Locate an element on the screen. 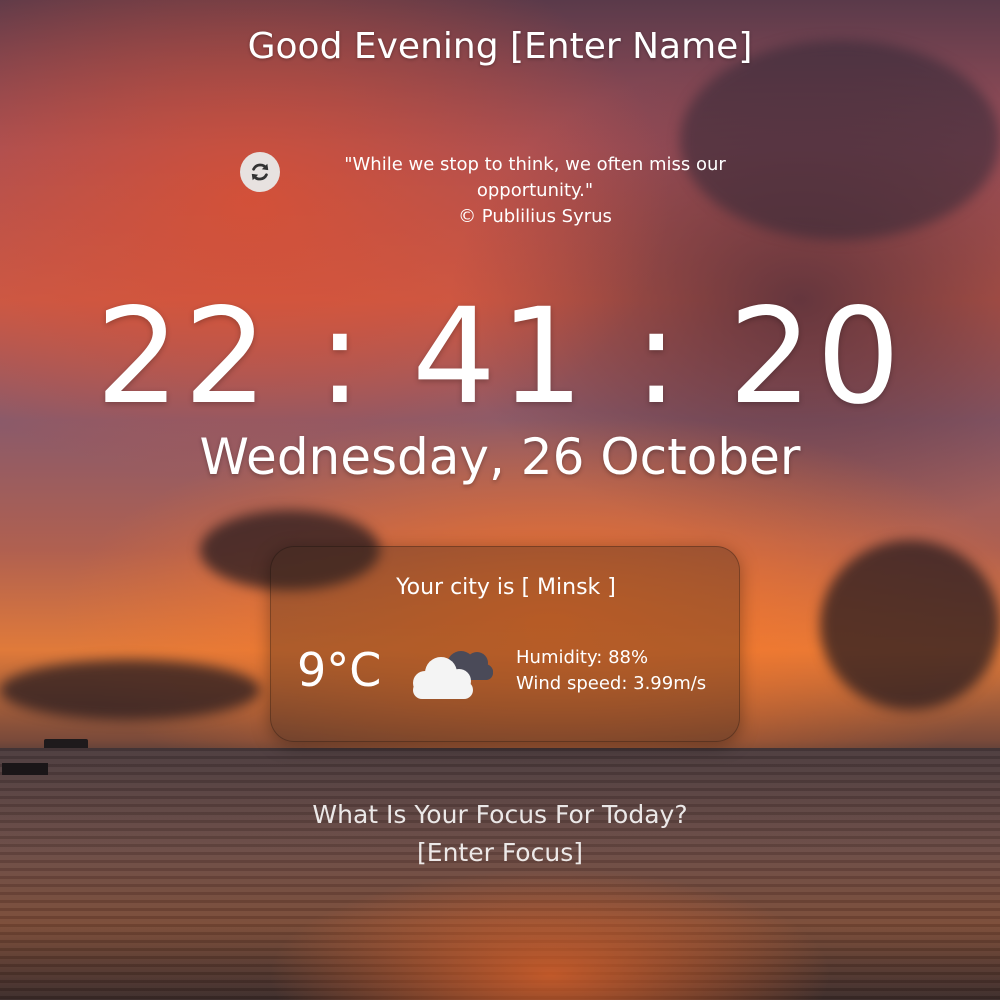 This screenshot has height=1000, width=1000. refresh-icon is located at coordinates (260, 172).